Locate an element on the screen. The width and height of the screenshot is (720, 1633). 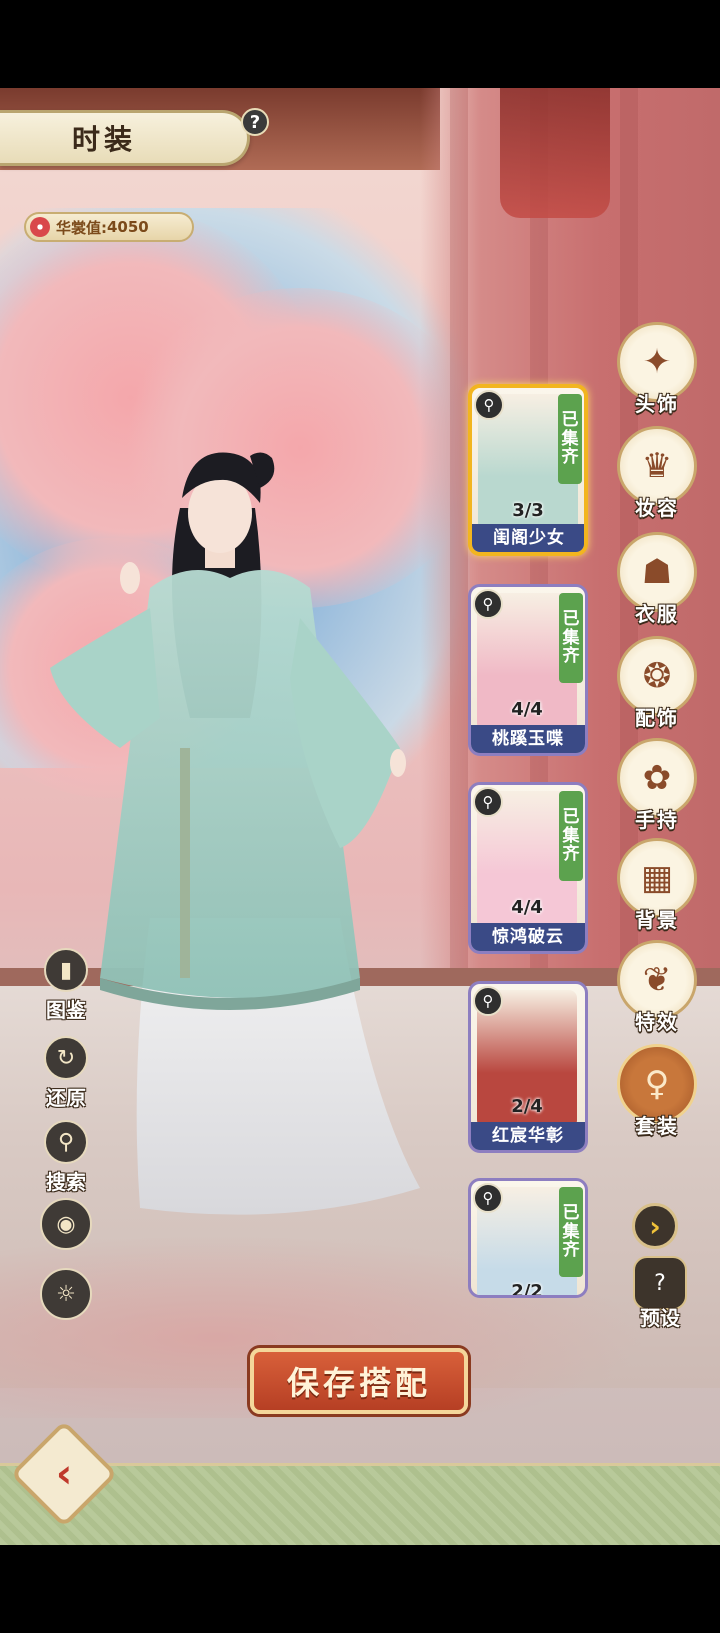
category-label: 手持 is located at coordinates (657, 820).